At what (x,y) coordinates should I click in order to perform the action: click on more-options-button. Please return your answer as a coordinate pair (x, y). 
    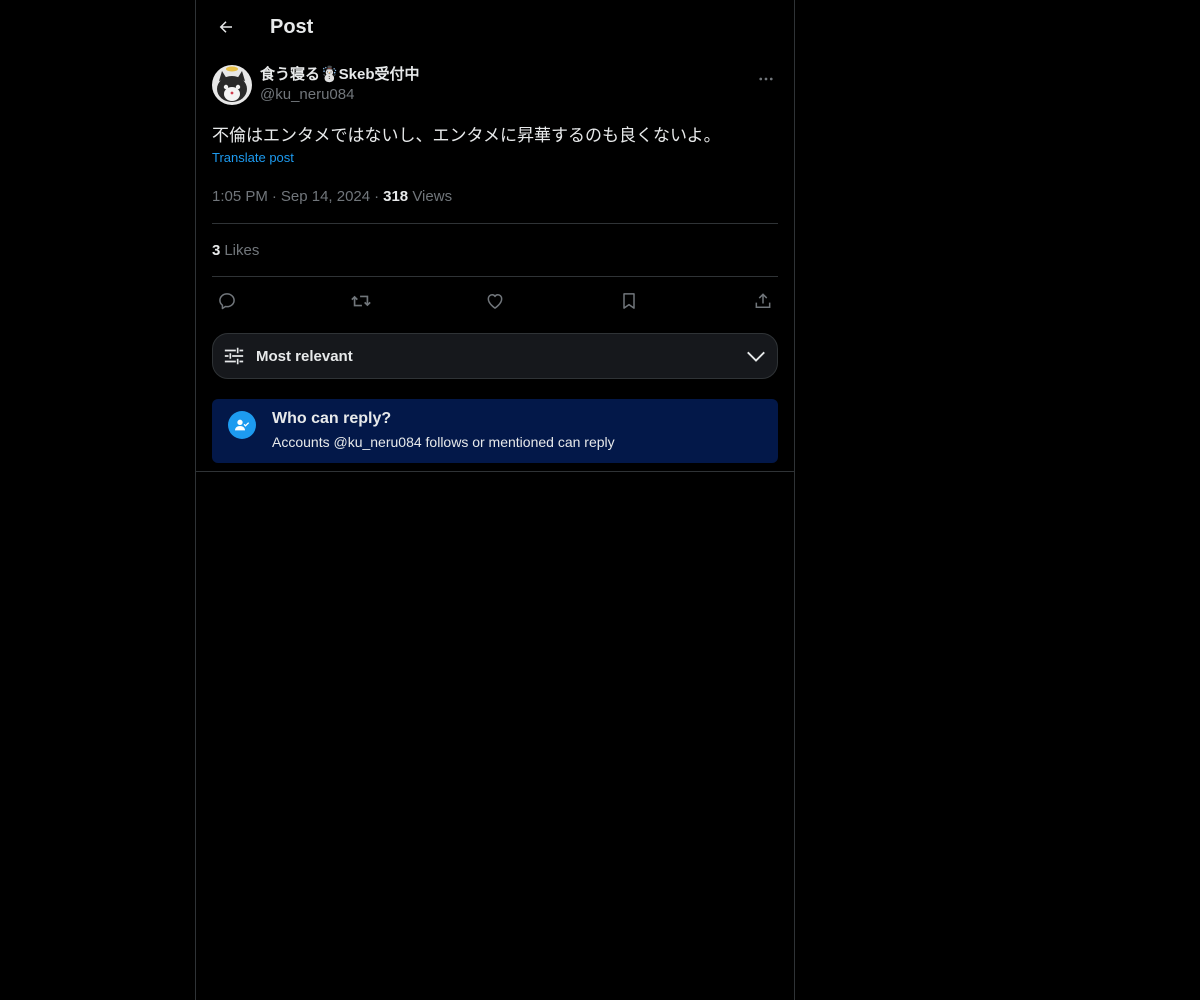
    Looking at the image, I should click on (766, 79).